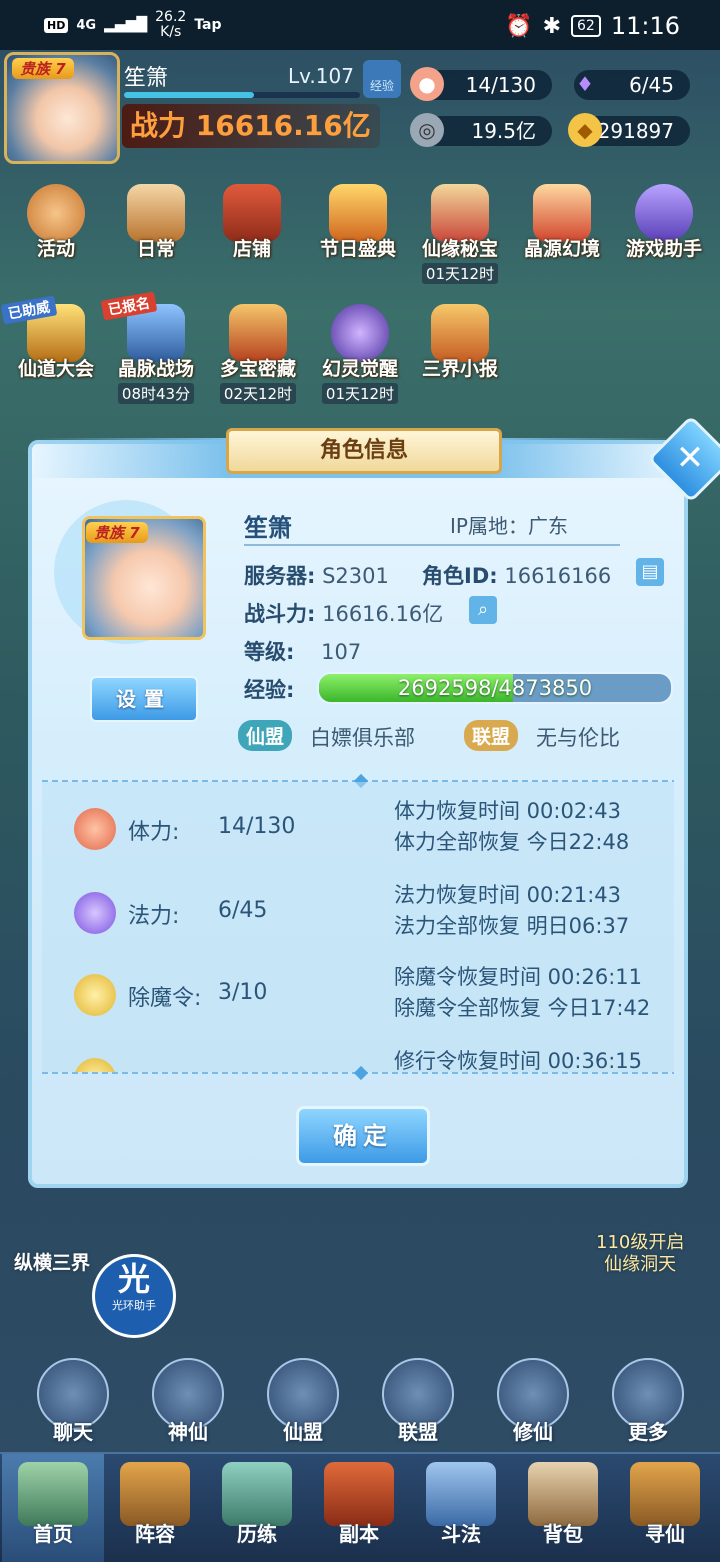 The image size is (720, 1562). Describe the element at coordinates (126, 25) in the screenshot. I see `signal-bars-icon: ▂▄▆█` at that location.